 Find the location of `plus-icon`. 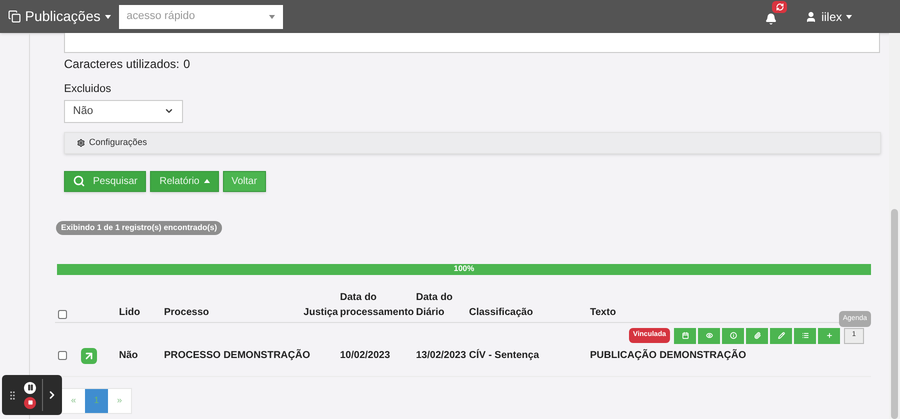

plus-icon is located at coordinates (829, 335).